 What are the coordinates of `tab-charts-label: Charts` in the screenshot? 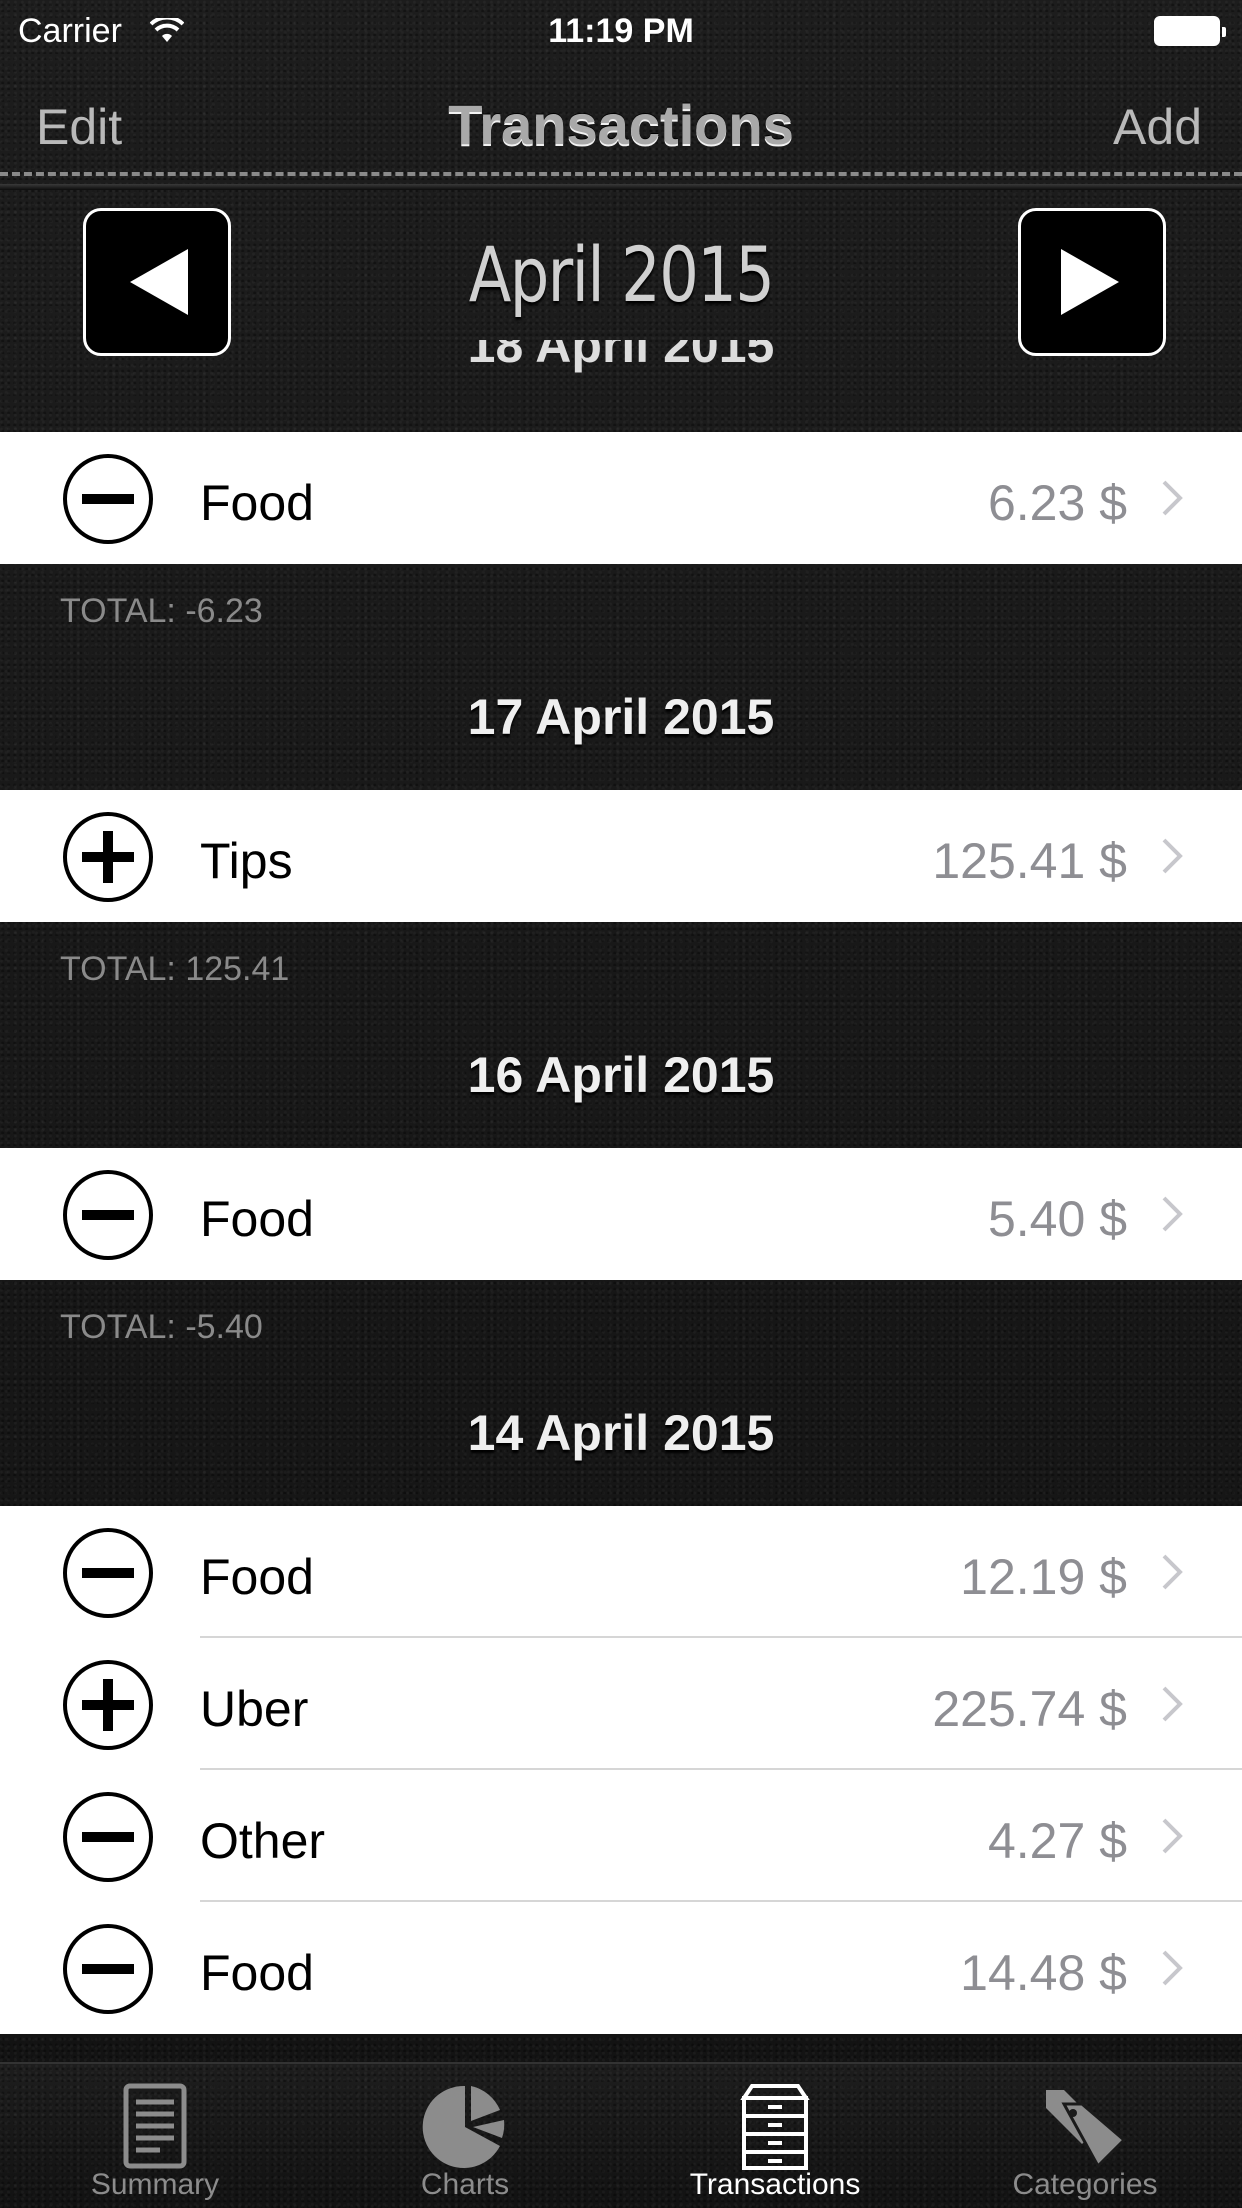 It's located at (465, 2184).